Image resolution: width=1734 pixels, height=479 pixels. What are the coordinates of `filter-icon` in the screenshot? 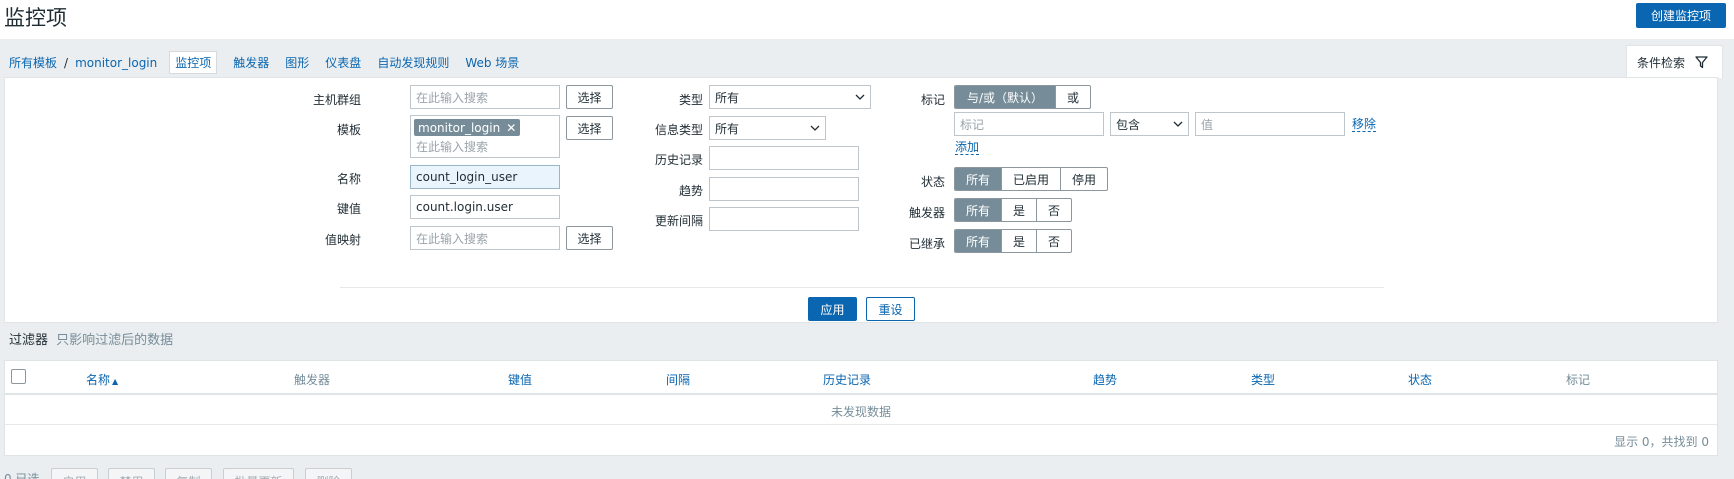 It's located at (1701, 61).